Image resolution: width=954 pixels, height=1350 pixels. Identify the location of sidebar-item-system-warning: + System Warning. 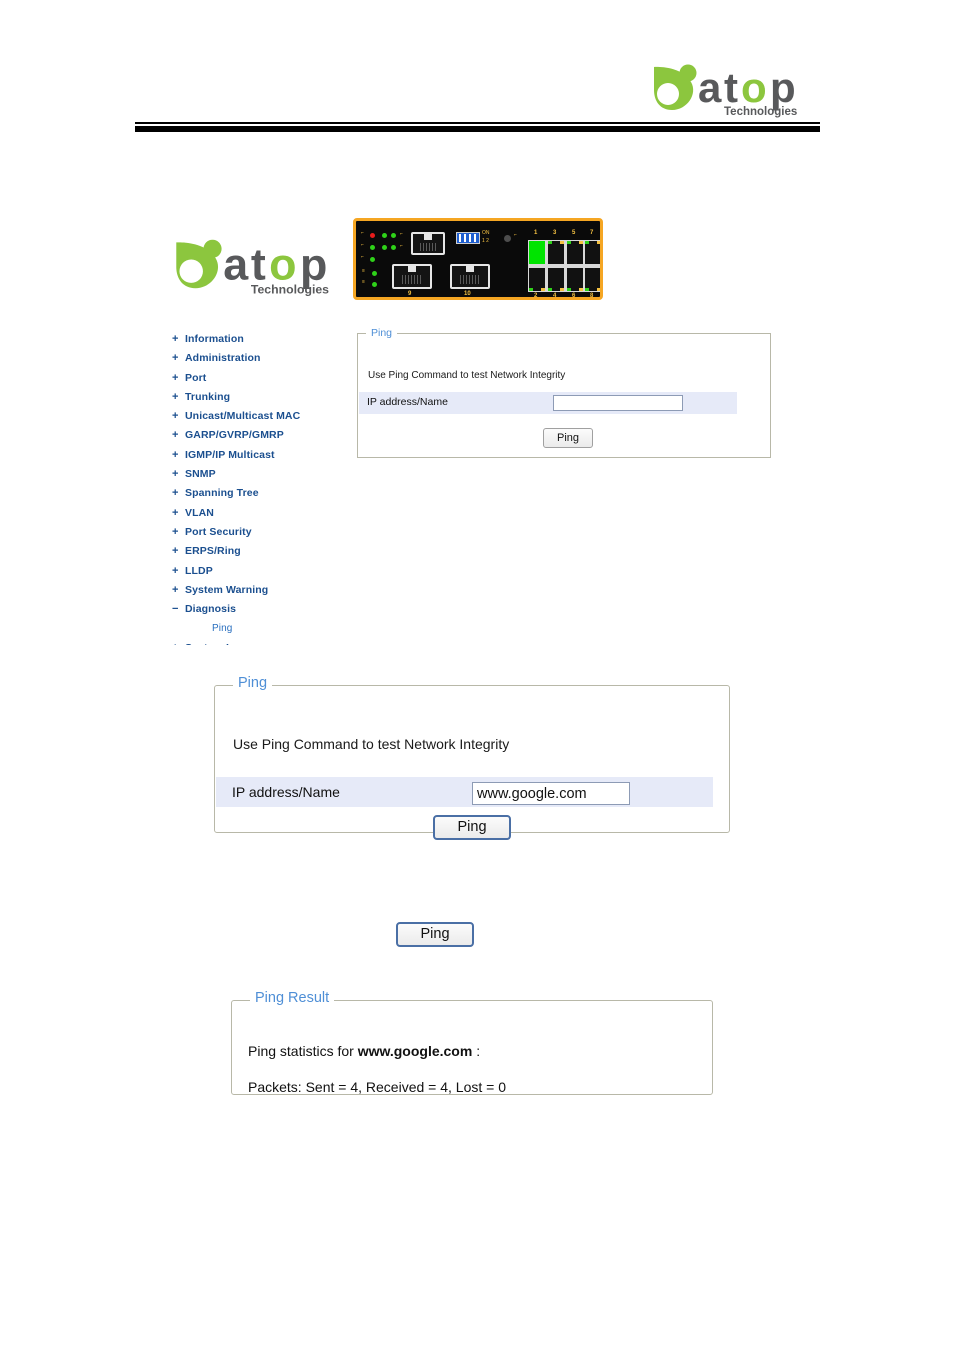
(262, 588).